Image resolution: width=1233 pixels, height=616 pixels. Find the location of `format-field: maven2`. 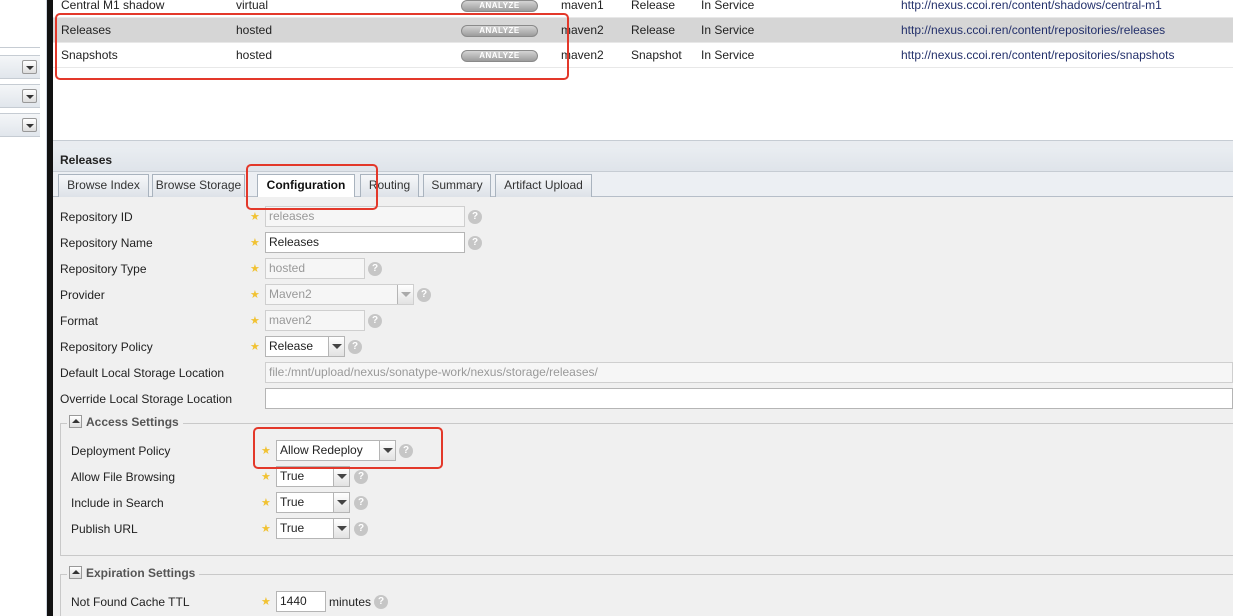

format-field: maven2 is located at coordinates (315, 320).